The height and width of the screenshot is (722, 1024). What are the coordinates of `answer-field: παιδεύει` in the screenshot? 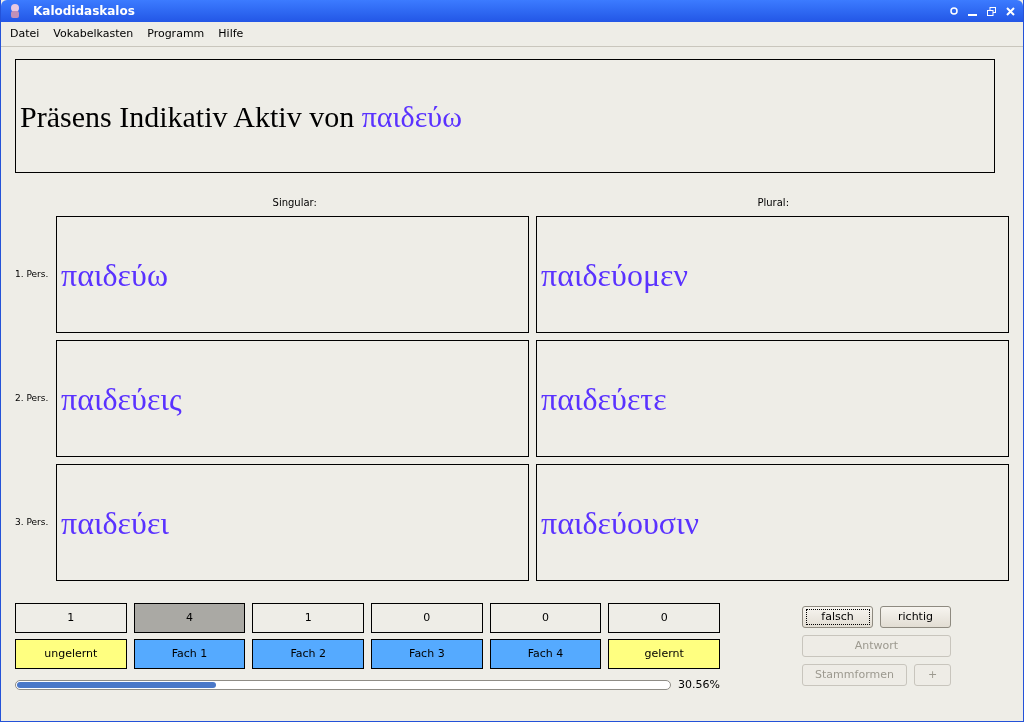 It's located at (292, 522).